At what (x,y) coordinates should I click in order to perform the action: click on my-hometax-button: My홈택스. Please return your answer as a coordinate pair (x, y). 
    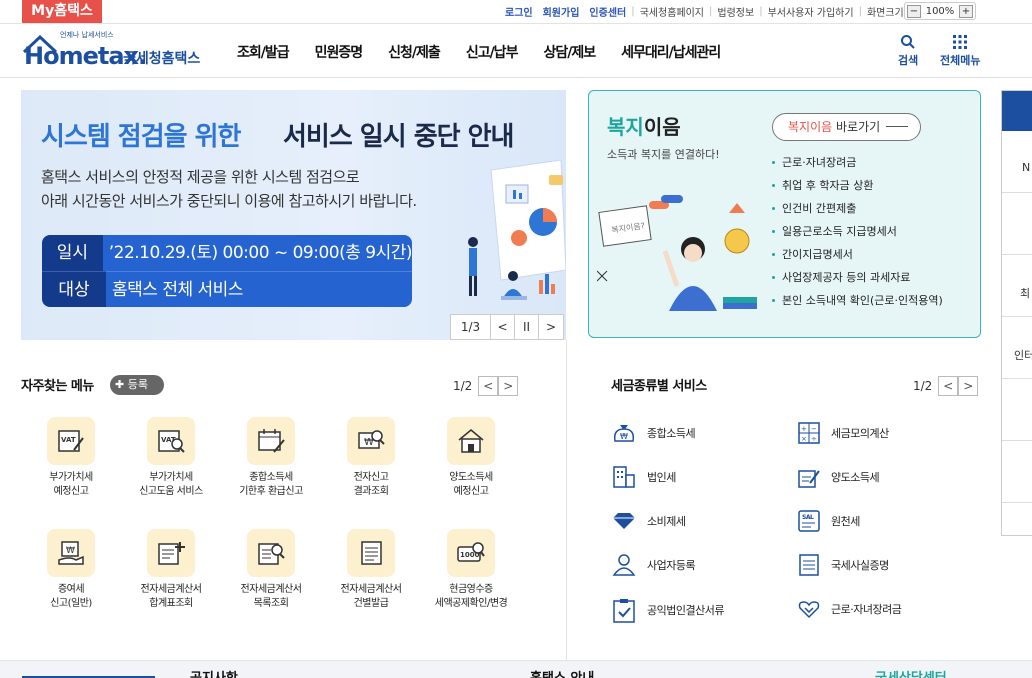
    Looking at the image, I should click on (62, 11).